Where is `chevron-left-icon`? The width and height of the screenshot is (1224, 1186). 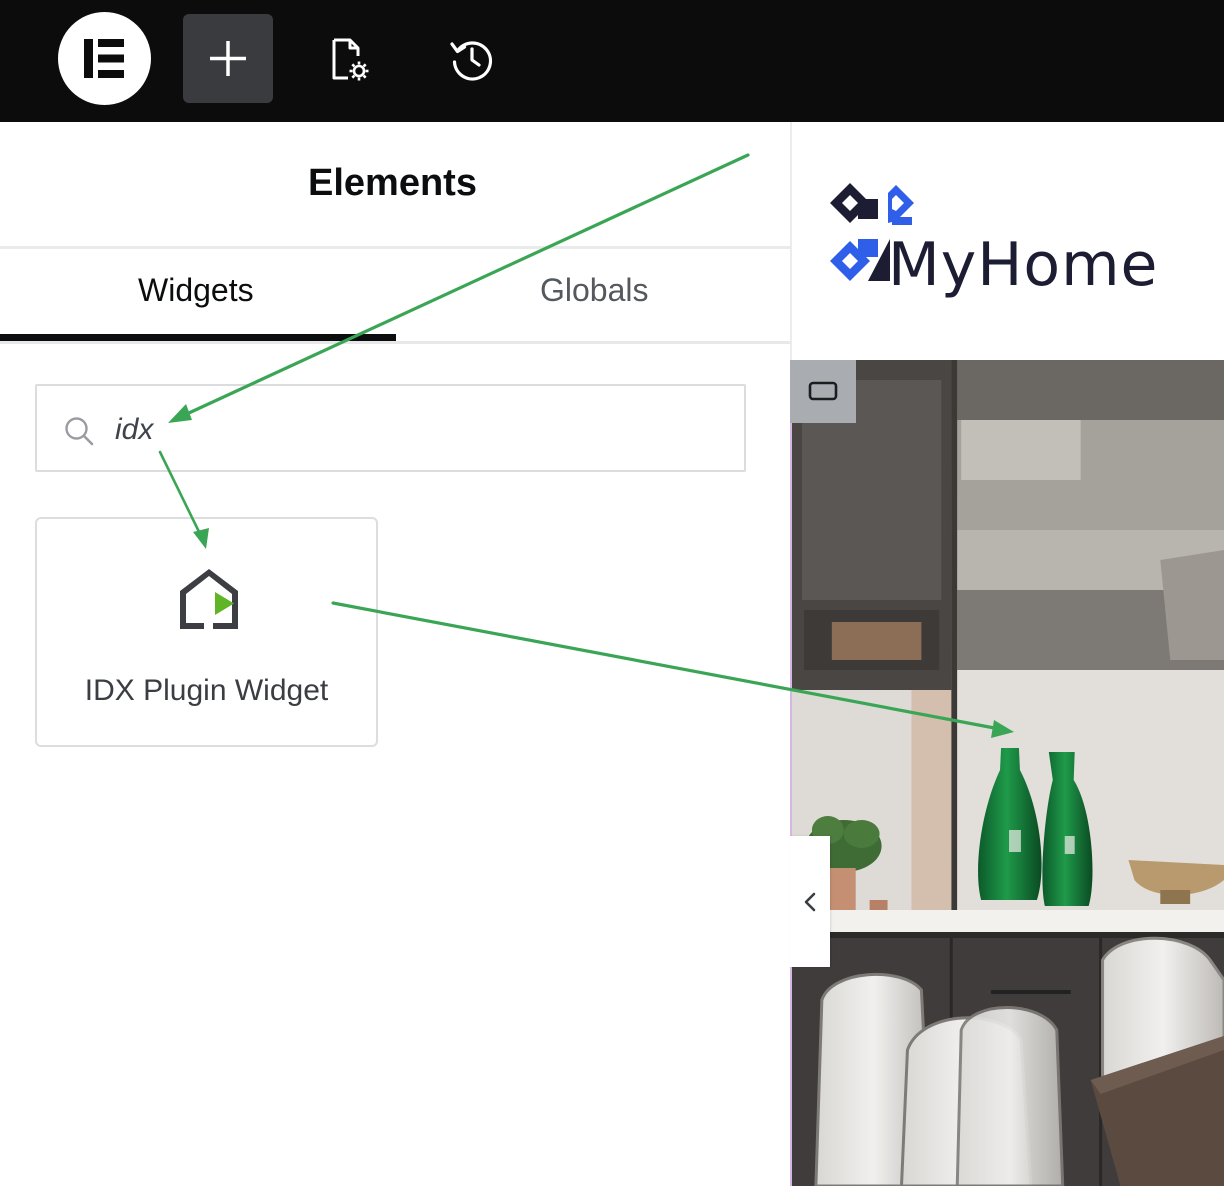 chevron-left-icon is located at coordinates (810, 902).